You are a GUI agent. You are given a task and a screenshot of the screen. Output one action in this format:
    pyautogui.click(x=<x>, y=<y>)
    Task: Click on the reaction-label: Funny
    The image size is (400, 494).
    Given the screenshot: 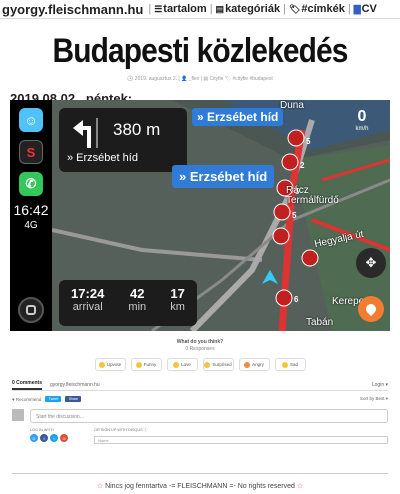 What is the action you would take?
    pyautogui.click(x=150, y=364)
    